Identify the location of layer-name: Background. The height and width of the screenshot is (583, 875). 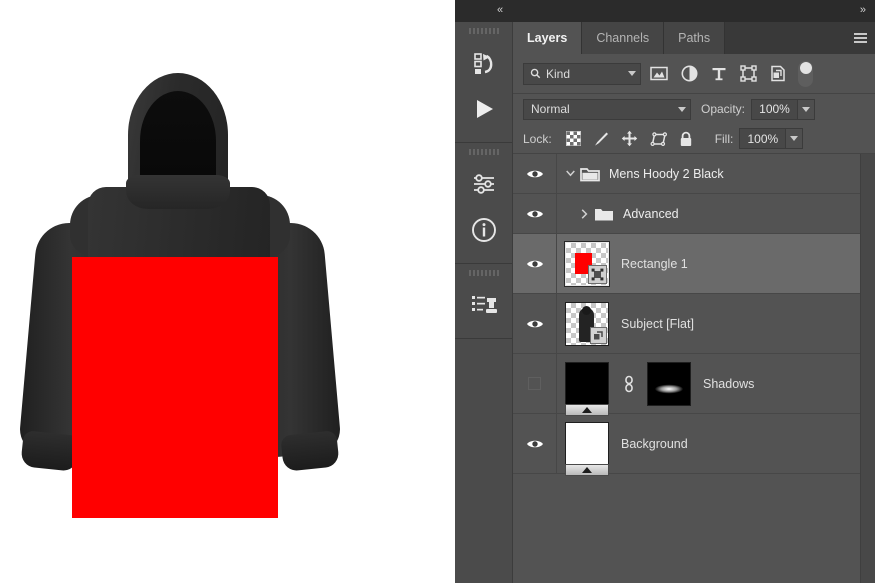
(654, 443).